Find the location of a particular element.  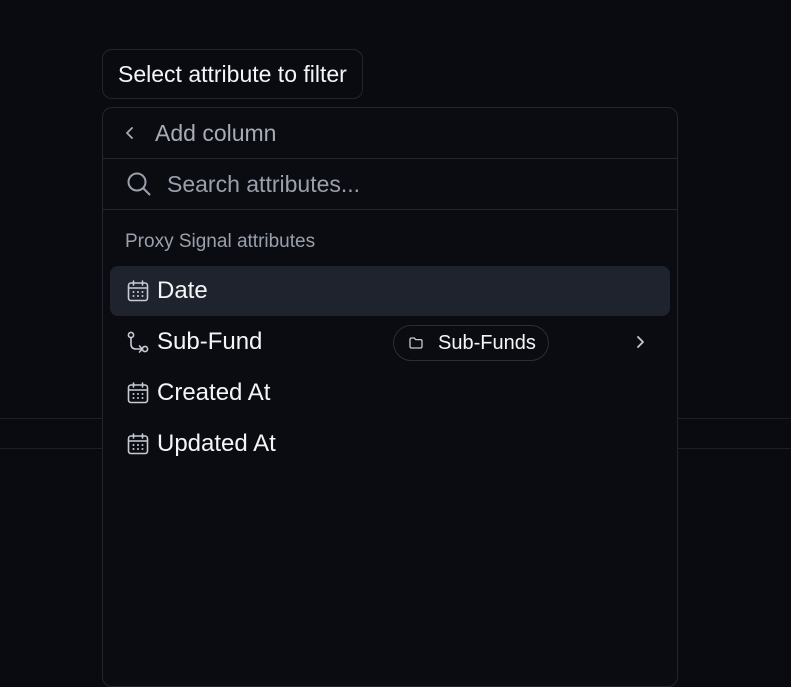

badge-label: Sub-Funds is located at coordinates (487, 342).